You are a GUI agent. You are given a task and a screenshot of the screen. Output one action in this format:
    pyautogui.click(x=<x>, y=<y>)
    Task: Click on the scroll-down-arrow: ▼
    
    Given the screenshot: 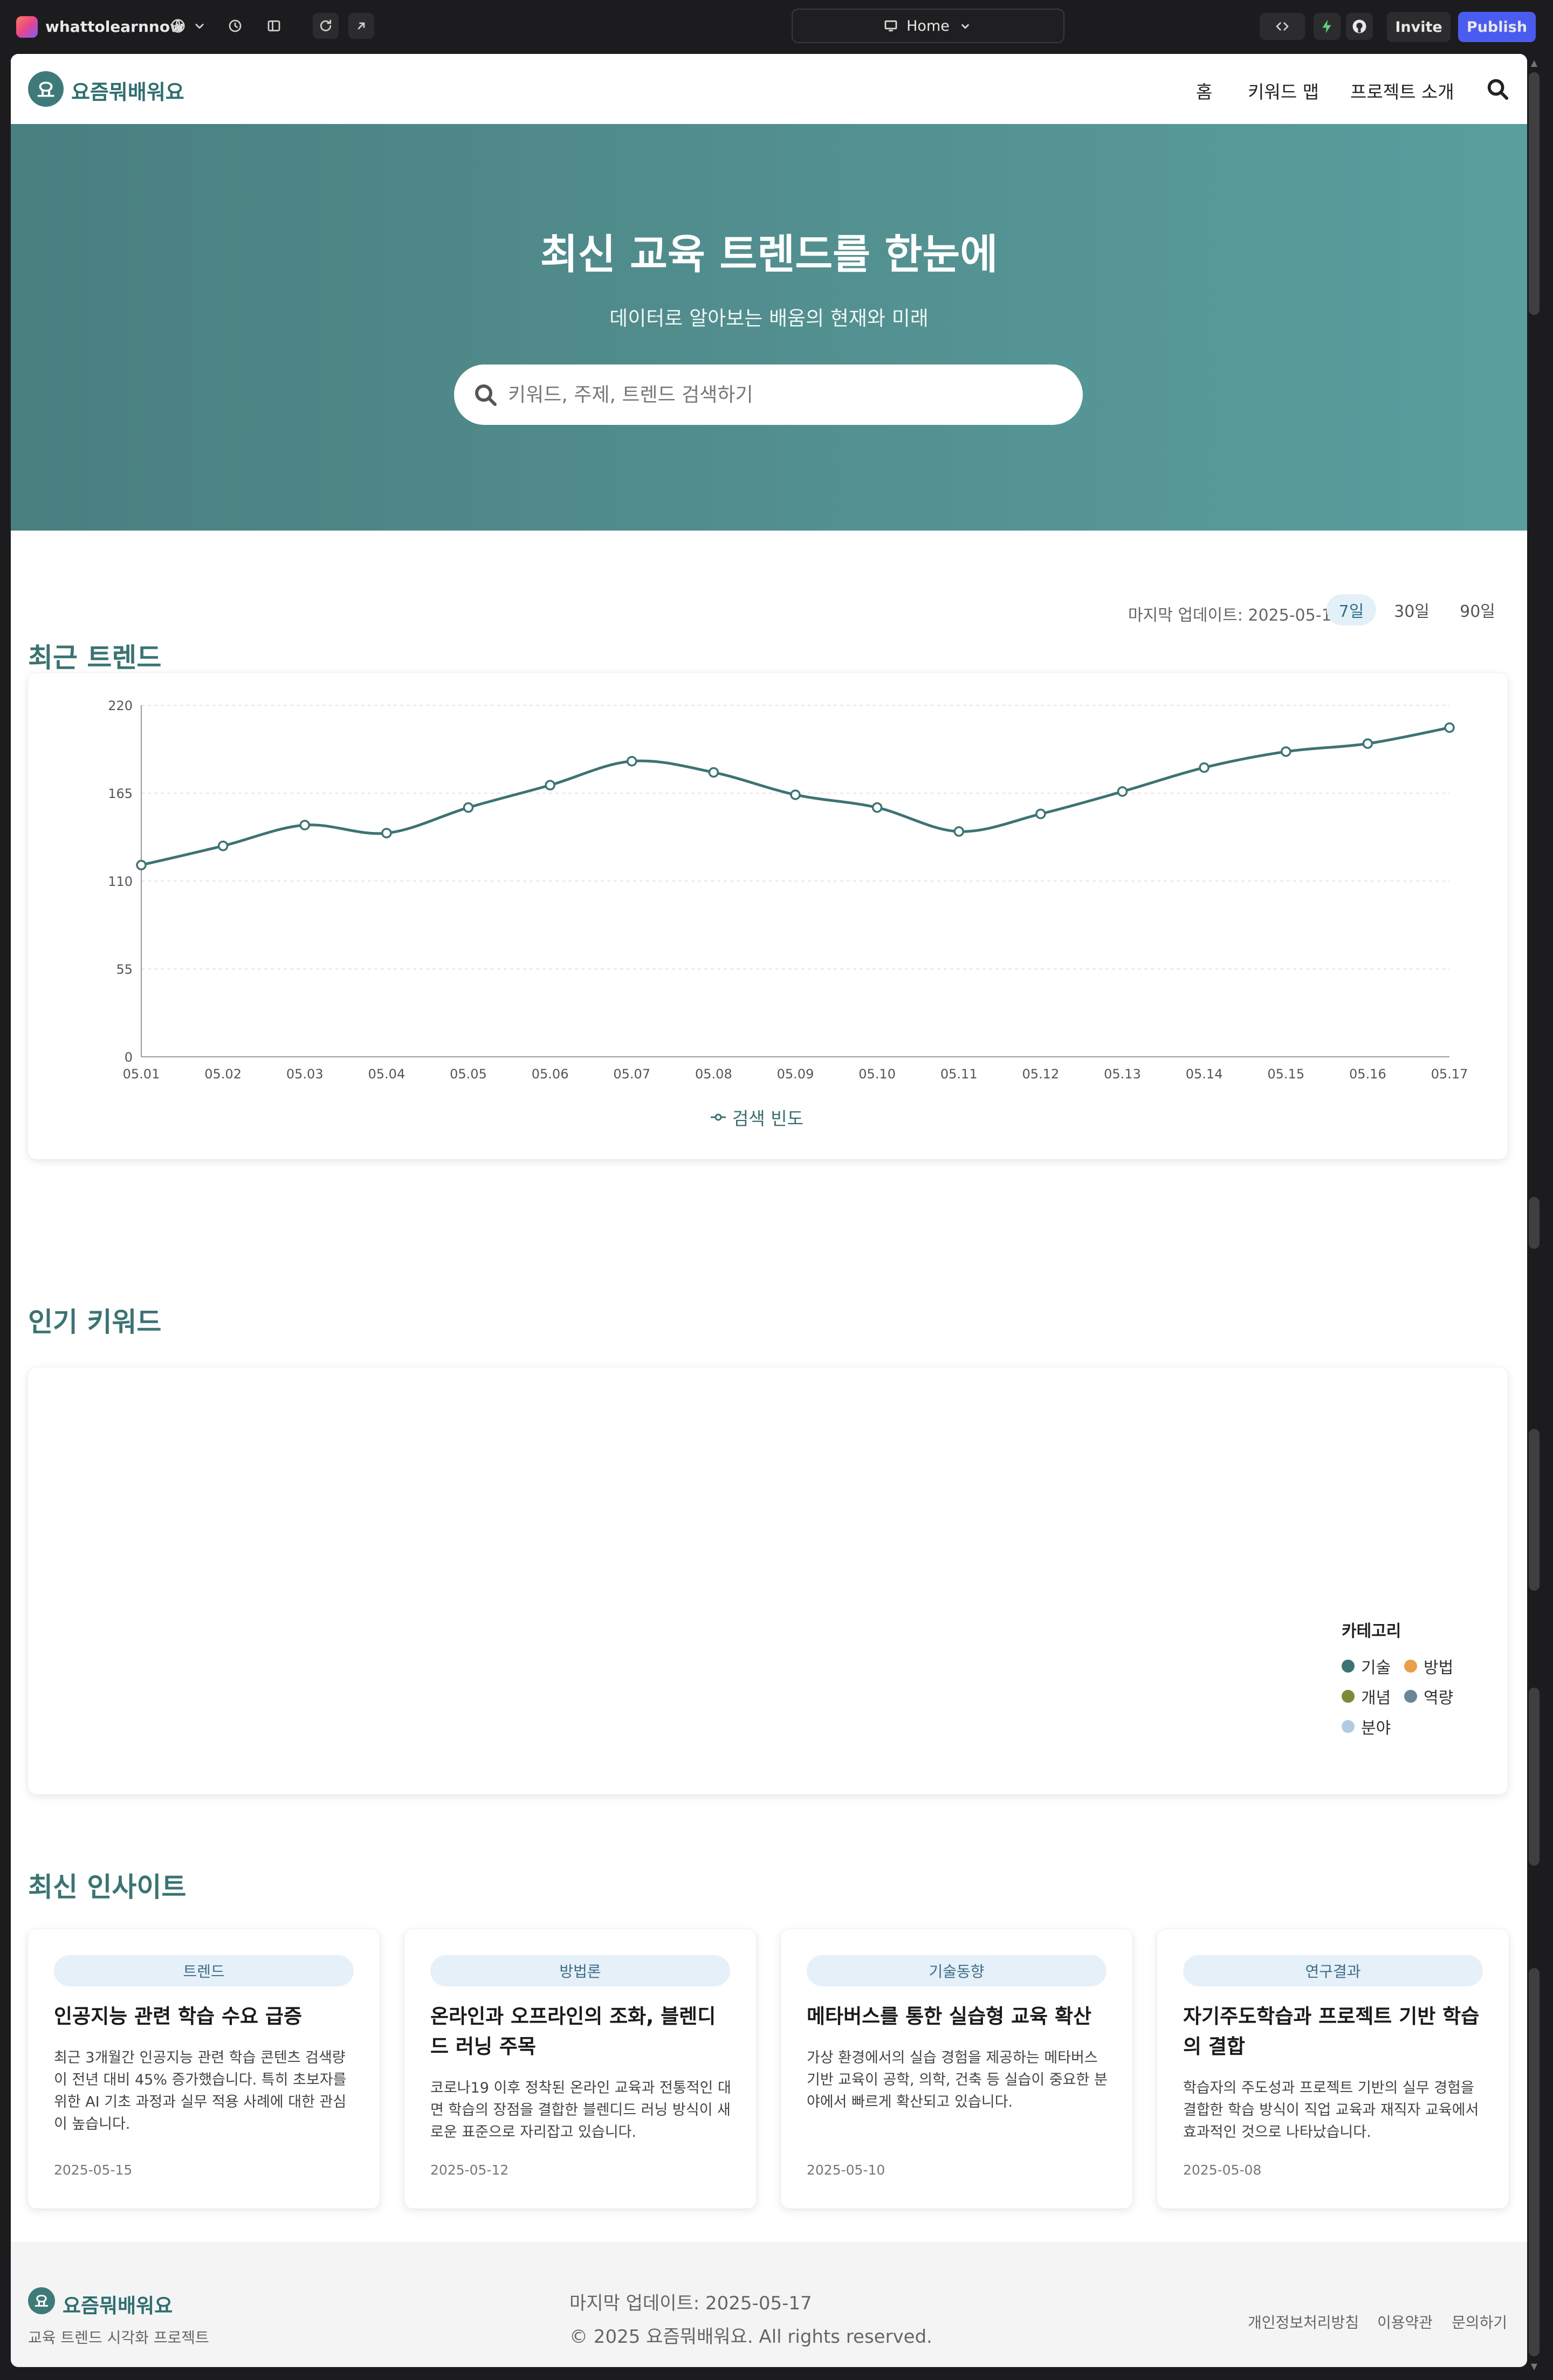 What is the action you would take?
    pyautogui.click(x=1534, y=2366)
    